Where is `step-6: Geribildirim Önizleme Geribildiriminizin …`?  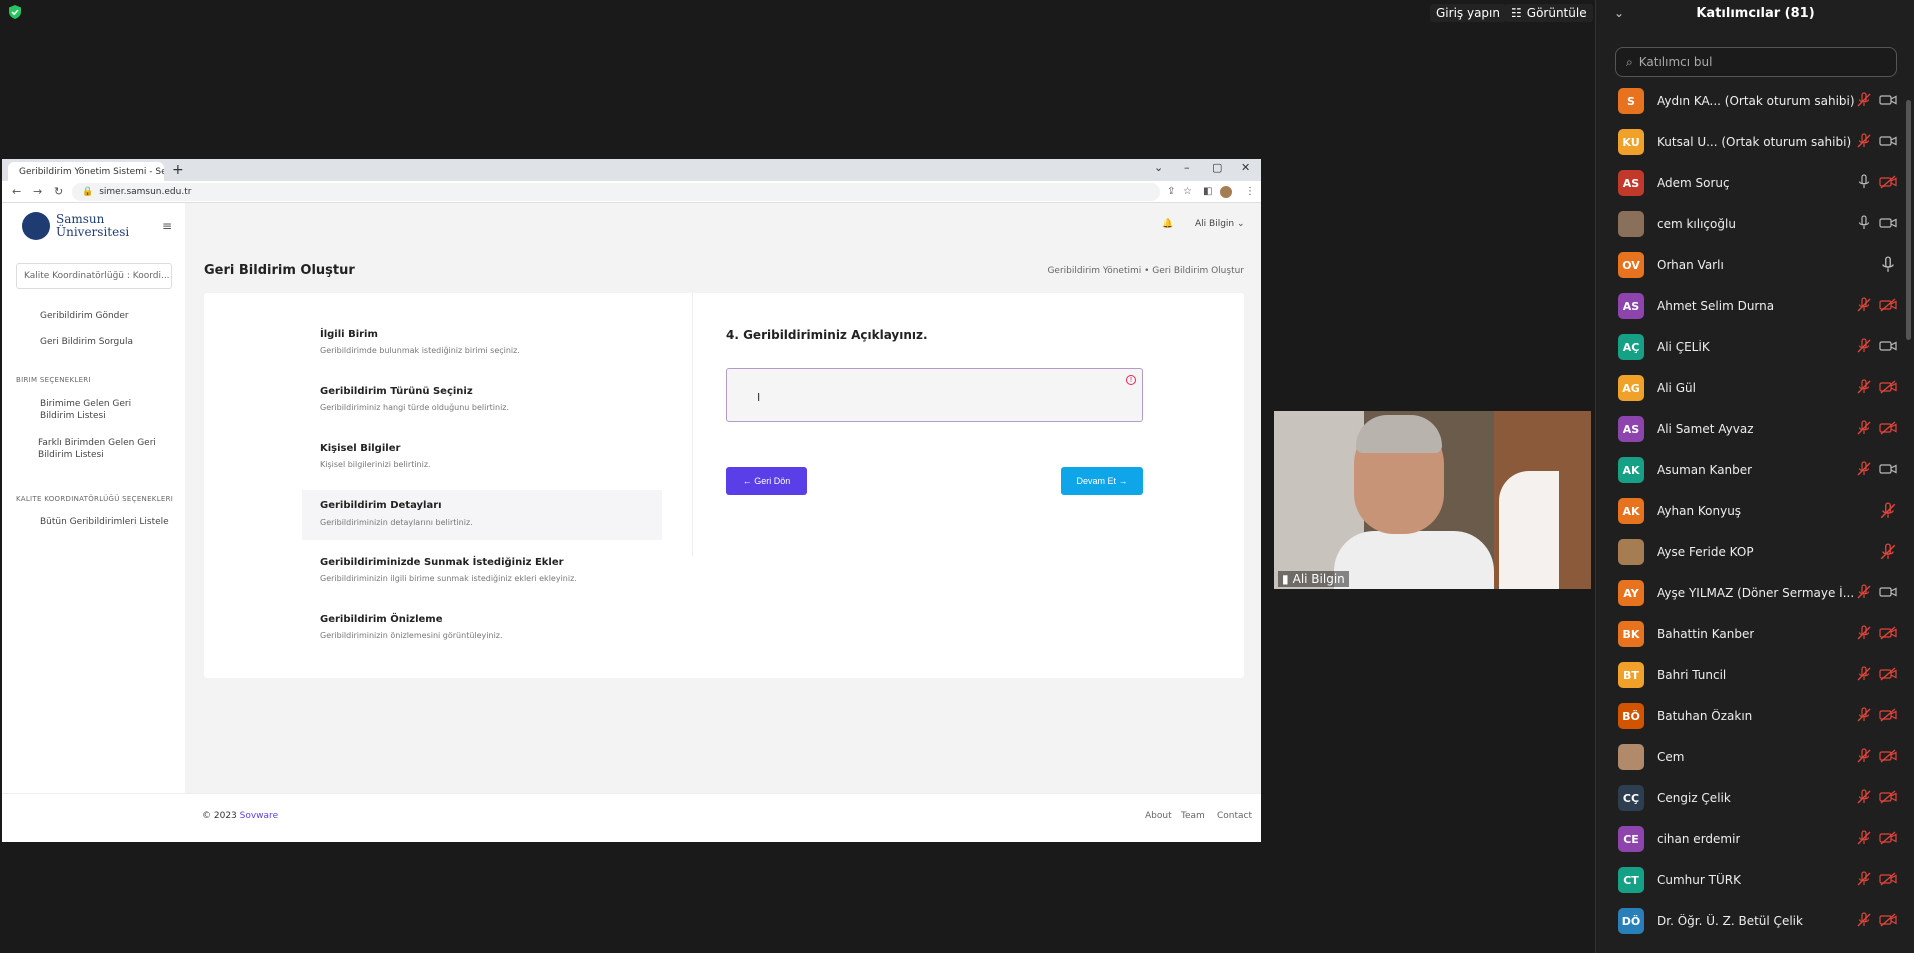 step-6: Geribildirim Önizleme Geribildiriminizin … is located at coordinates (482, 626).